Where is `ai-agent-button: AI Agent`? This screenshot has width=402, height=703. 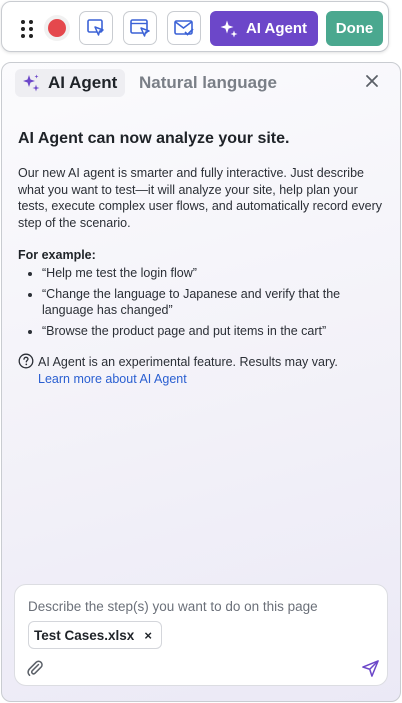
ai-agent-button: AI Agent is located at coordinates (264, 28).